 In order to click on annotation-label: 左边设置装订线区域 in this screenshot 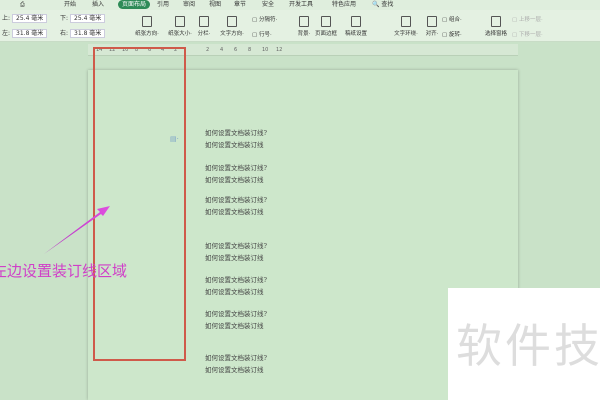, I will do `click(64, 271)`.